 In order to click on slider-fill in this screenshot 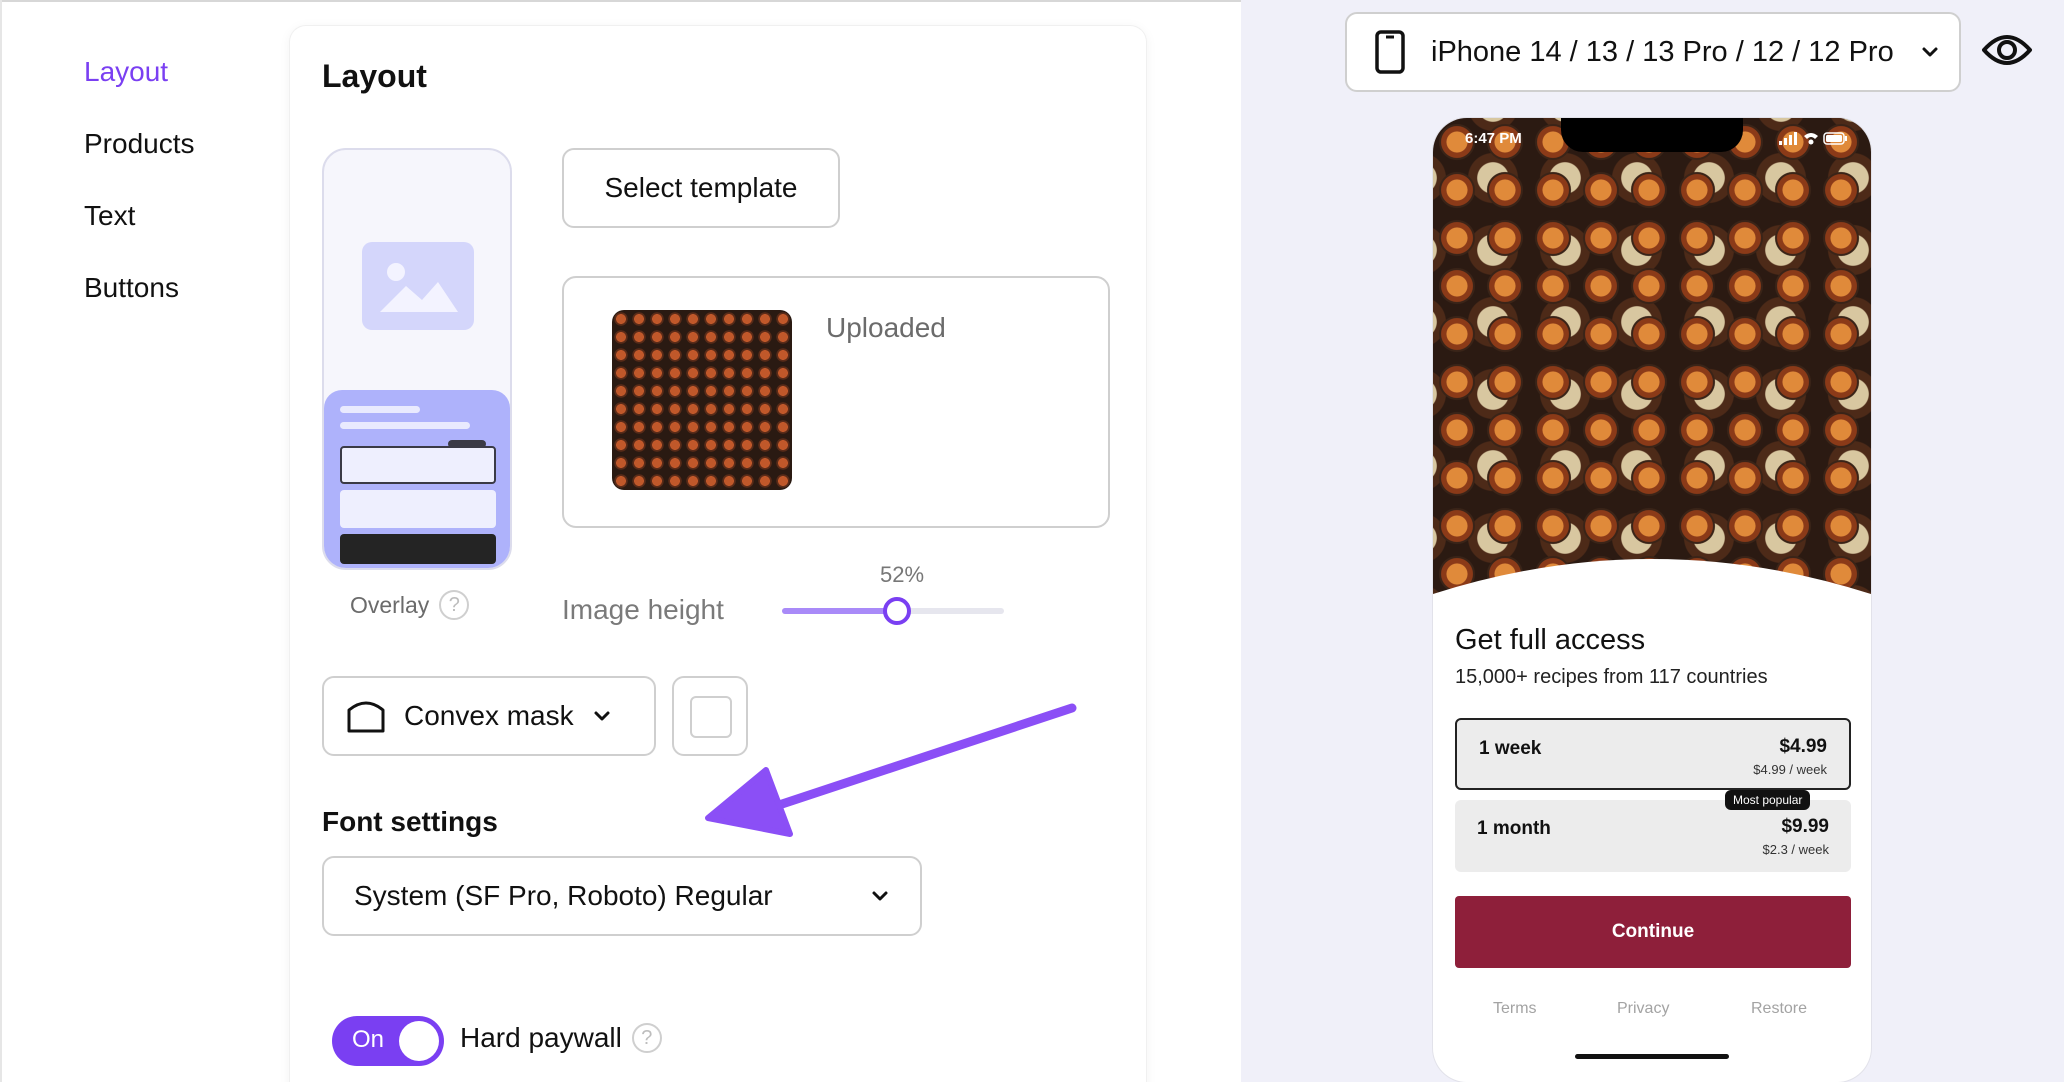, I will do `click(840, 611)`.